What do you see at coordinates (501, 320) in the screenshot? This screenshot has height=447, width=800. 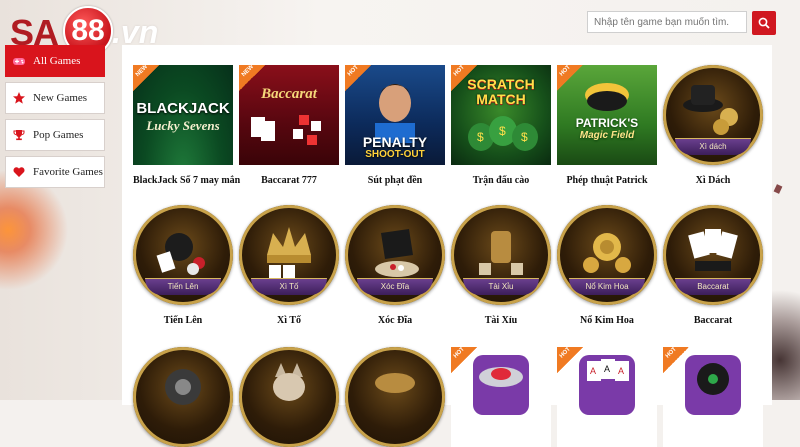 I see `game-title: Tài Xỉu` at bounding box center [501, 320].